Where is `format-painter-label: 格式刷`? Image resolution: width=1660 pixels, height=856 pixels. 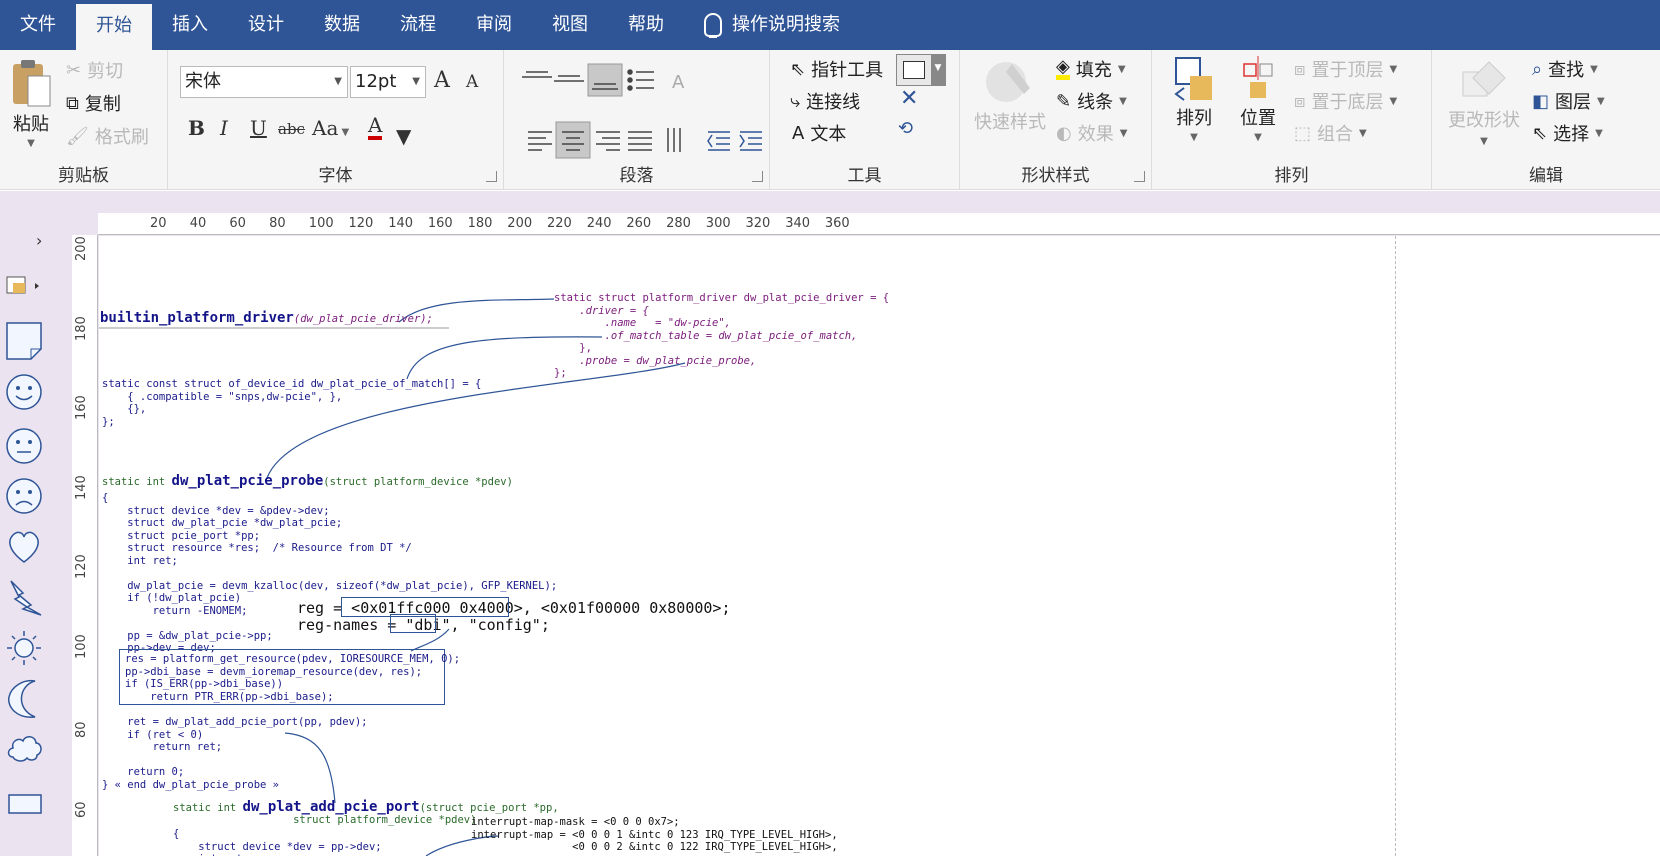 format-painter-label: 格式刷 is located at coordinates (121, 137).